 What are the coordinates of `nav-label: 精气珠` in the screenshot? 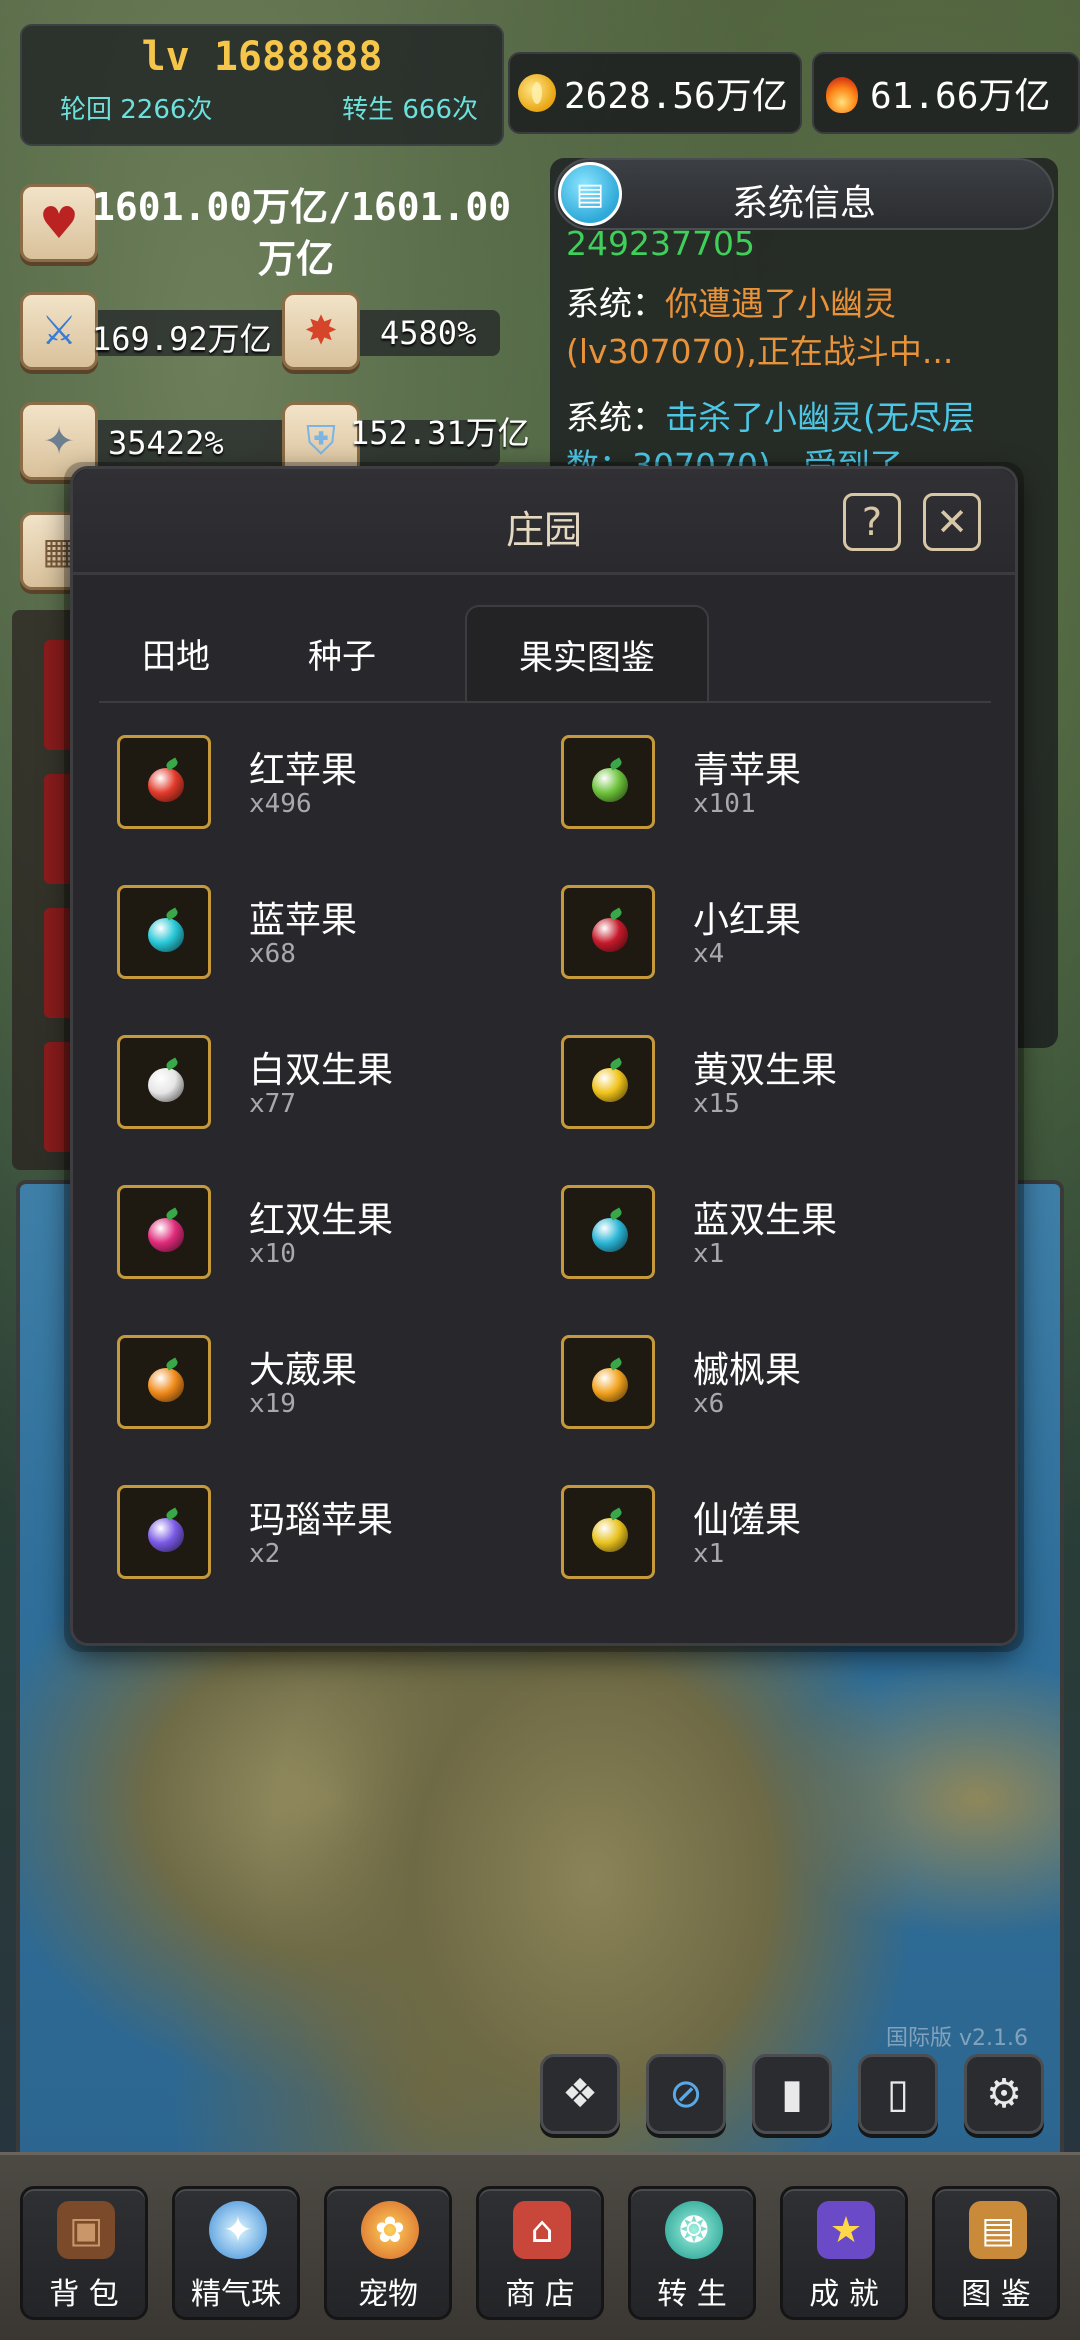 It's located at (236, 2294).